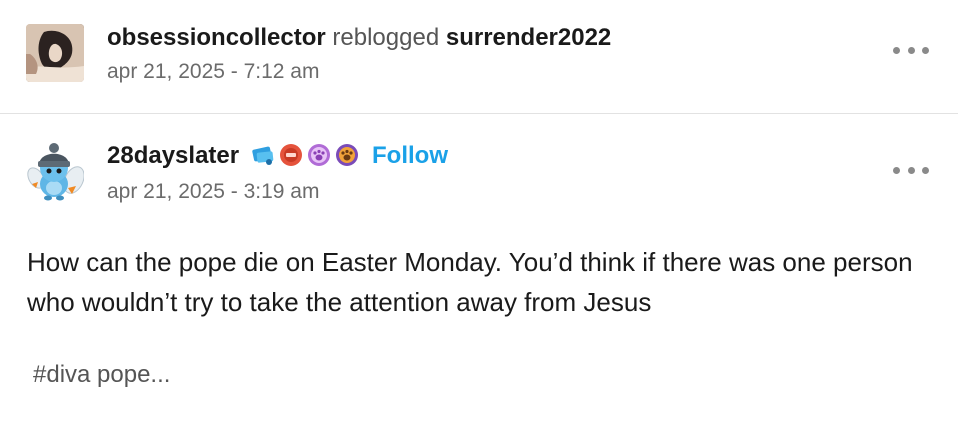  Describe the element at coordinates (319, 155) in the screenshot. I see `purple-paw-badge-icon` at that location.